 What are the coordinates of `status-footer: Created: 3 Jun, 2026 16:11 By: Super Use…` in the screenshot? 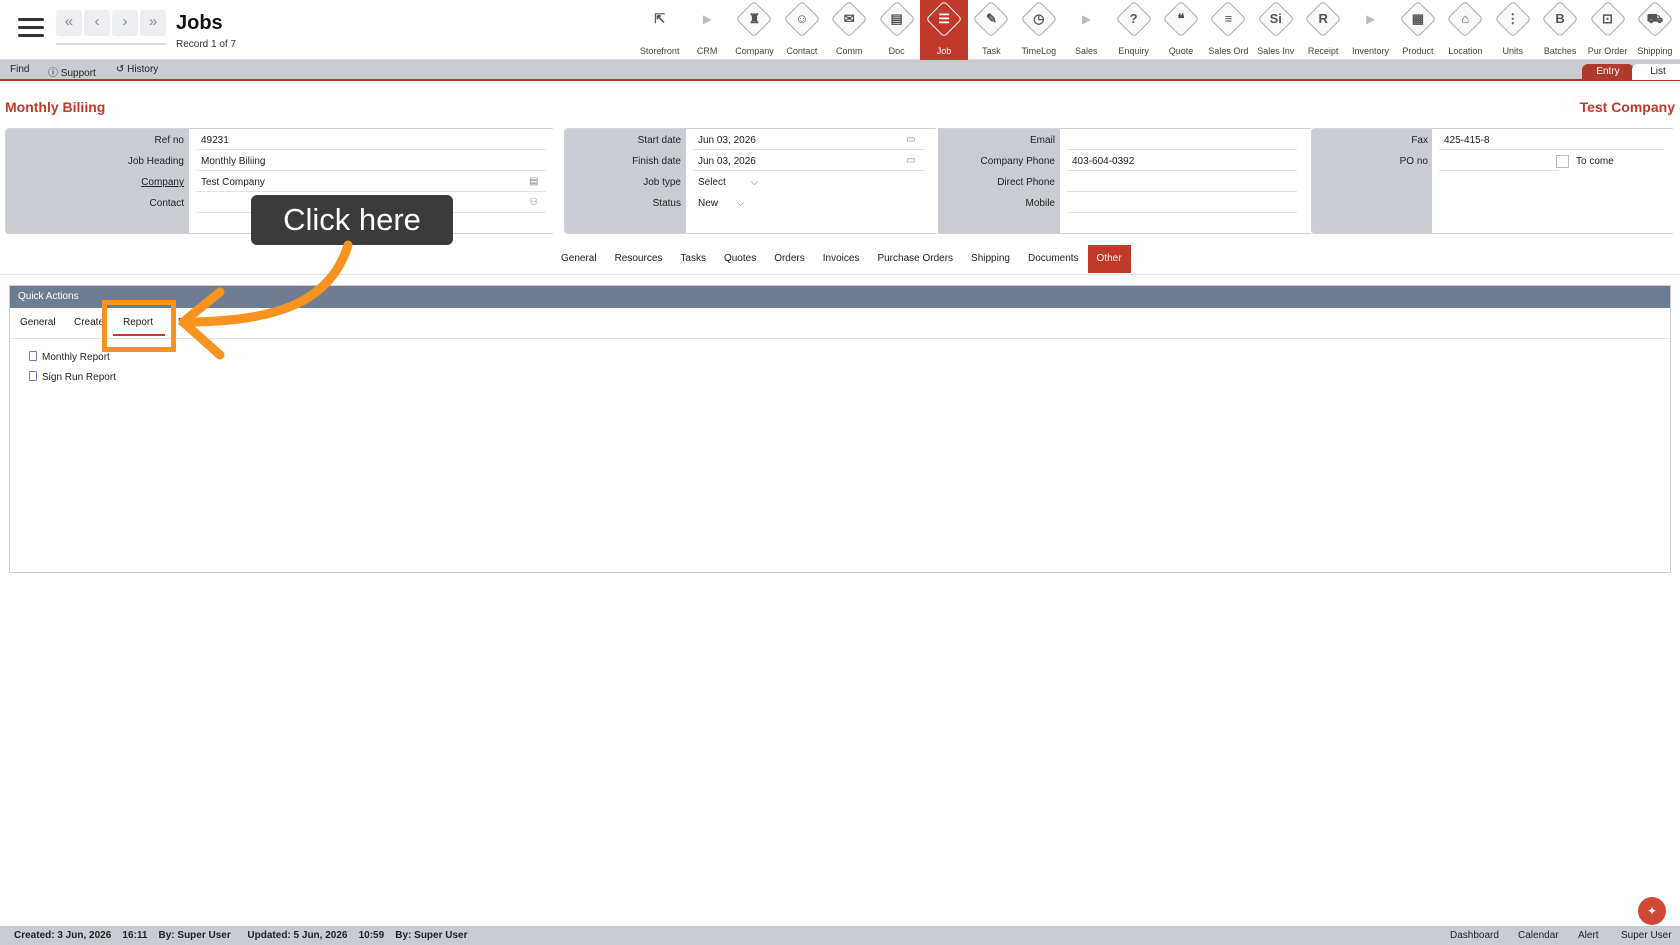 It's located at (840, 935).